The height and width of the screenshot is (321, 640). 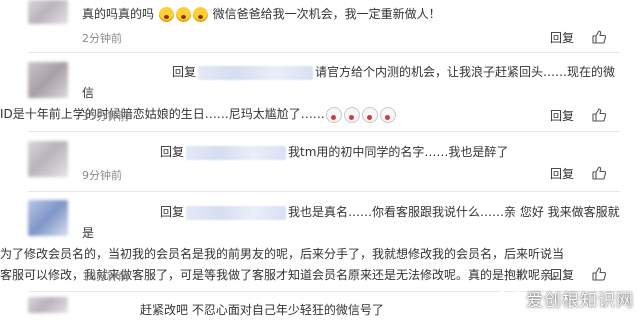 I want to click on comment-text-line: 回复 我也是真名……你看客服跟我说什么……亲 您好 我来做客服就是, so click(x=351, y=223).